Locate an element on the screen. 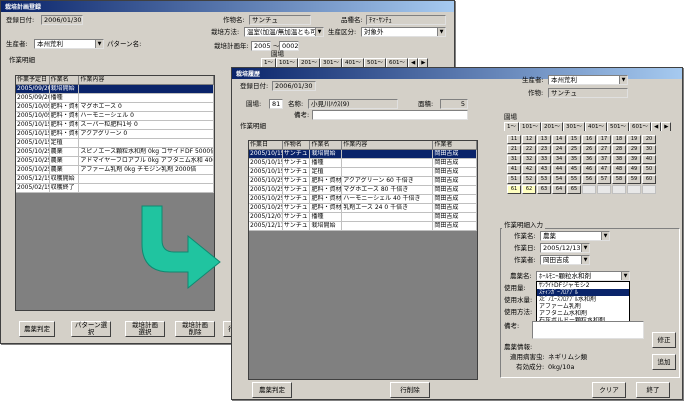 This screenshot has height=405, width=688. room-button: 61 is located at coordinates (514, 189).